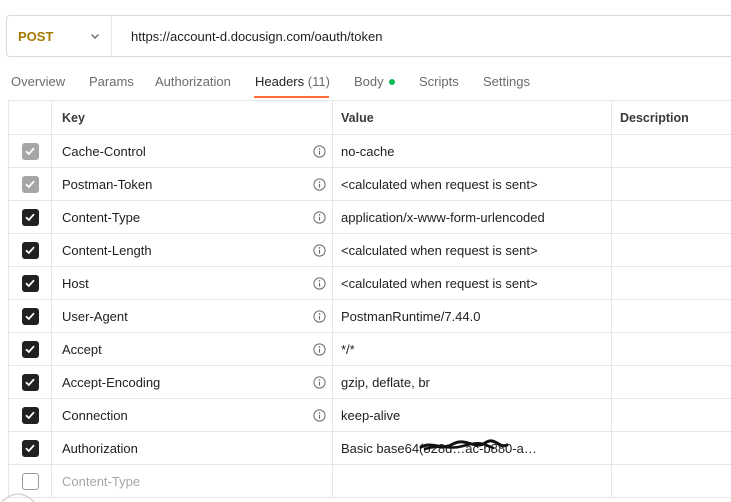 This screenshot has height=502, width=731. I want to click on row-value: PostmanRuntime/7.44.0, so click(411, 316).